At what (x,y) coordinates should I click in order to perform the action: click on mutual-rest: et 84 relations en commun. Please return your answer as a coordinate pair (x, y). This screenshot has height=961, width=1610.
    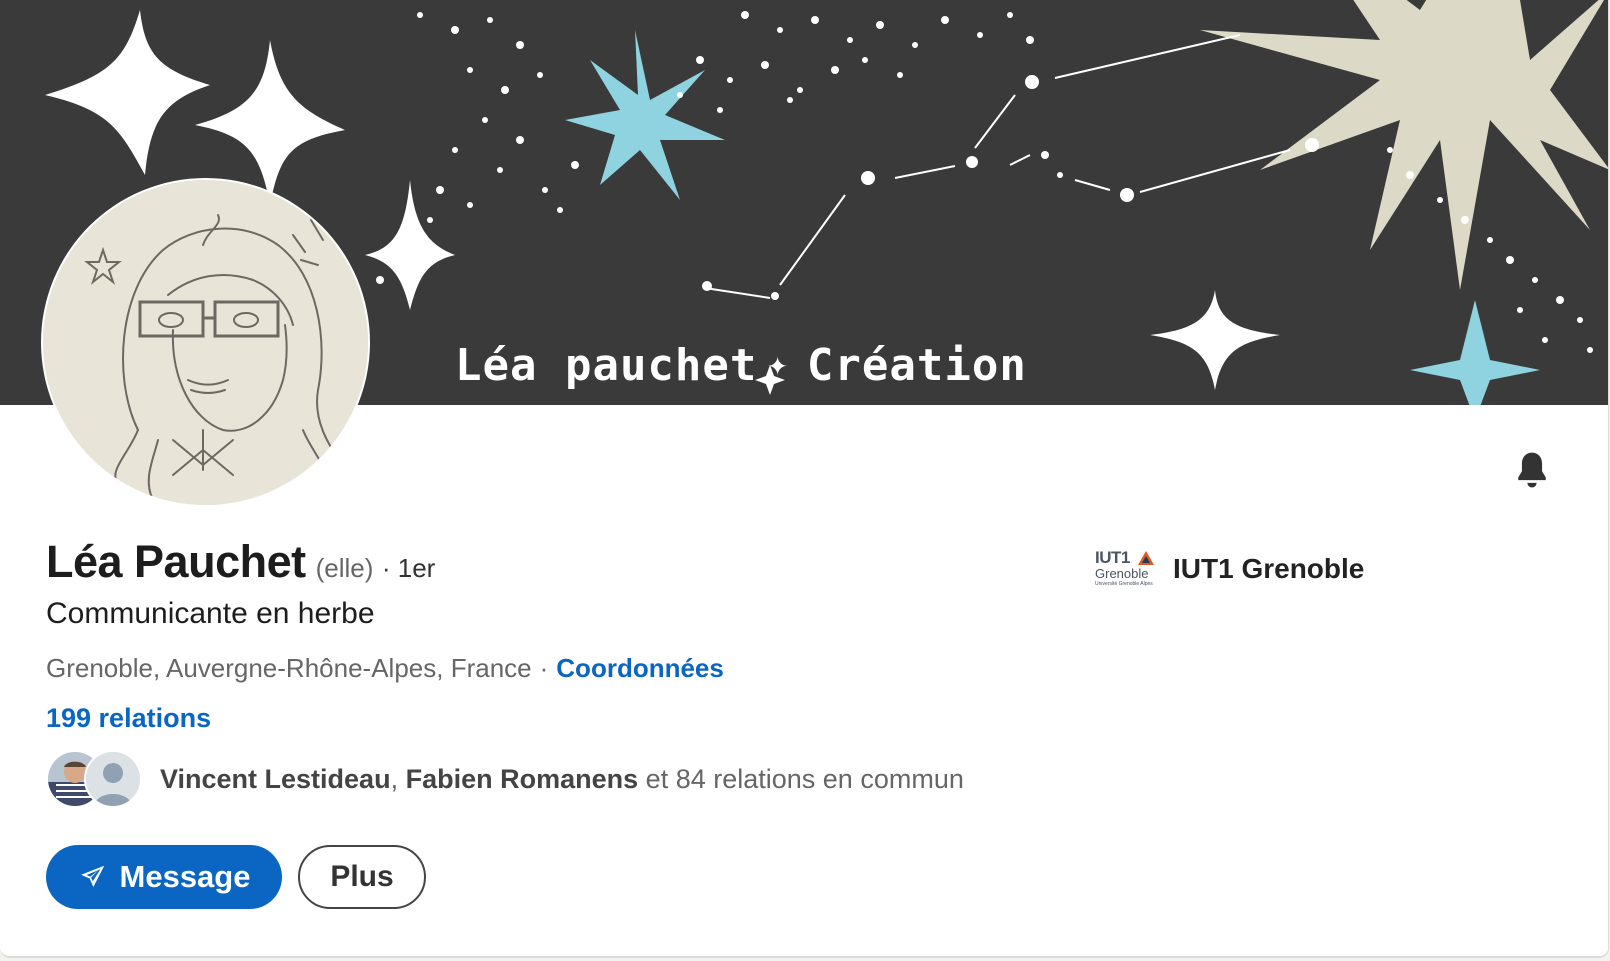
    Looking at the image, I should click on (804, 778).